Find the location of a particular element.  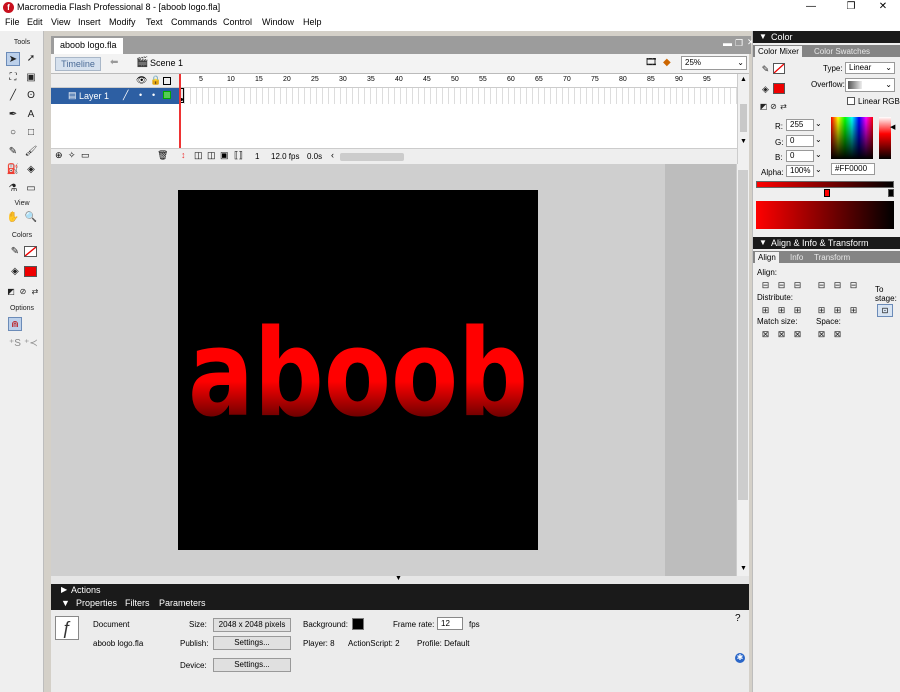

g-input: 0 is located at coordinates (800, 141).